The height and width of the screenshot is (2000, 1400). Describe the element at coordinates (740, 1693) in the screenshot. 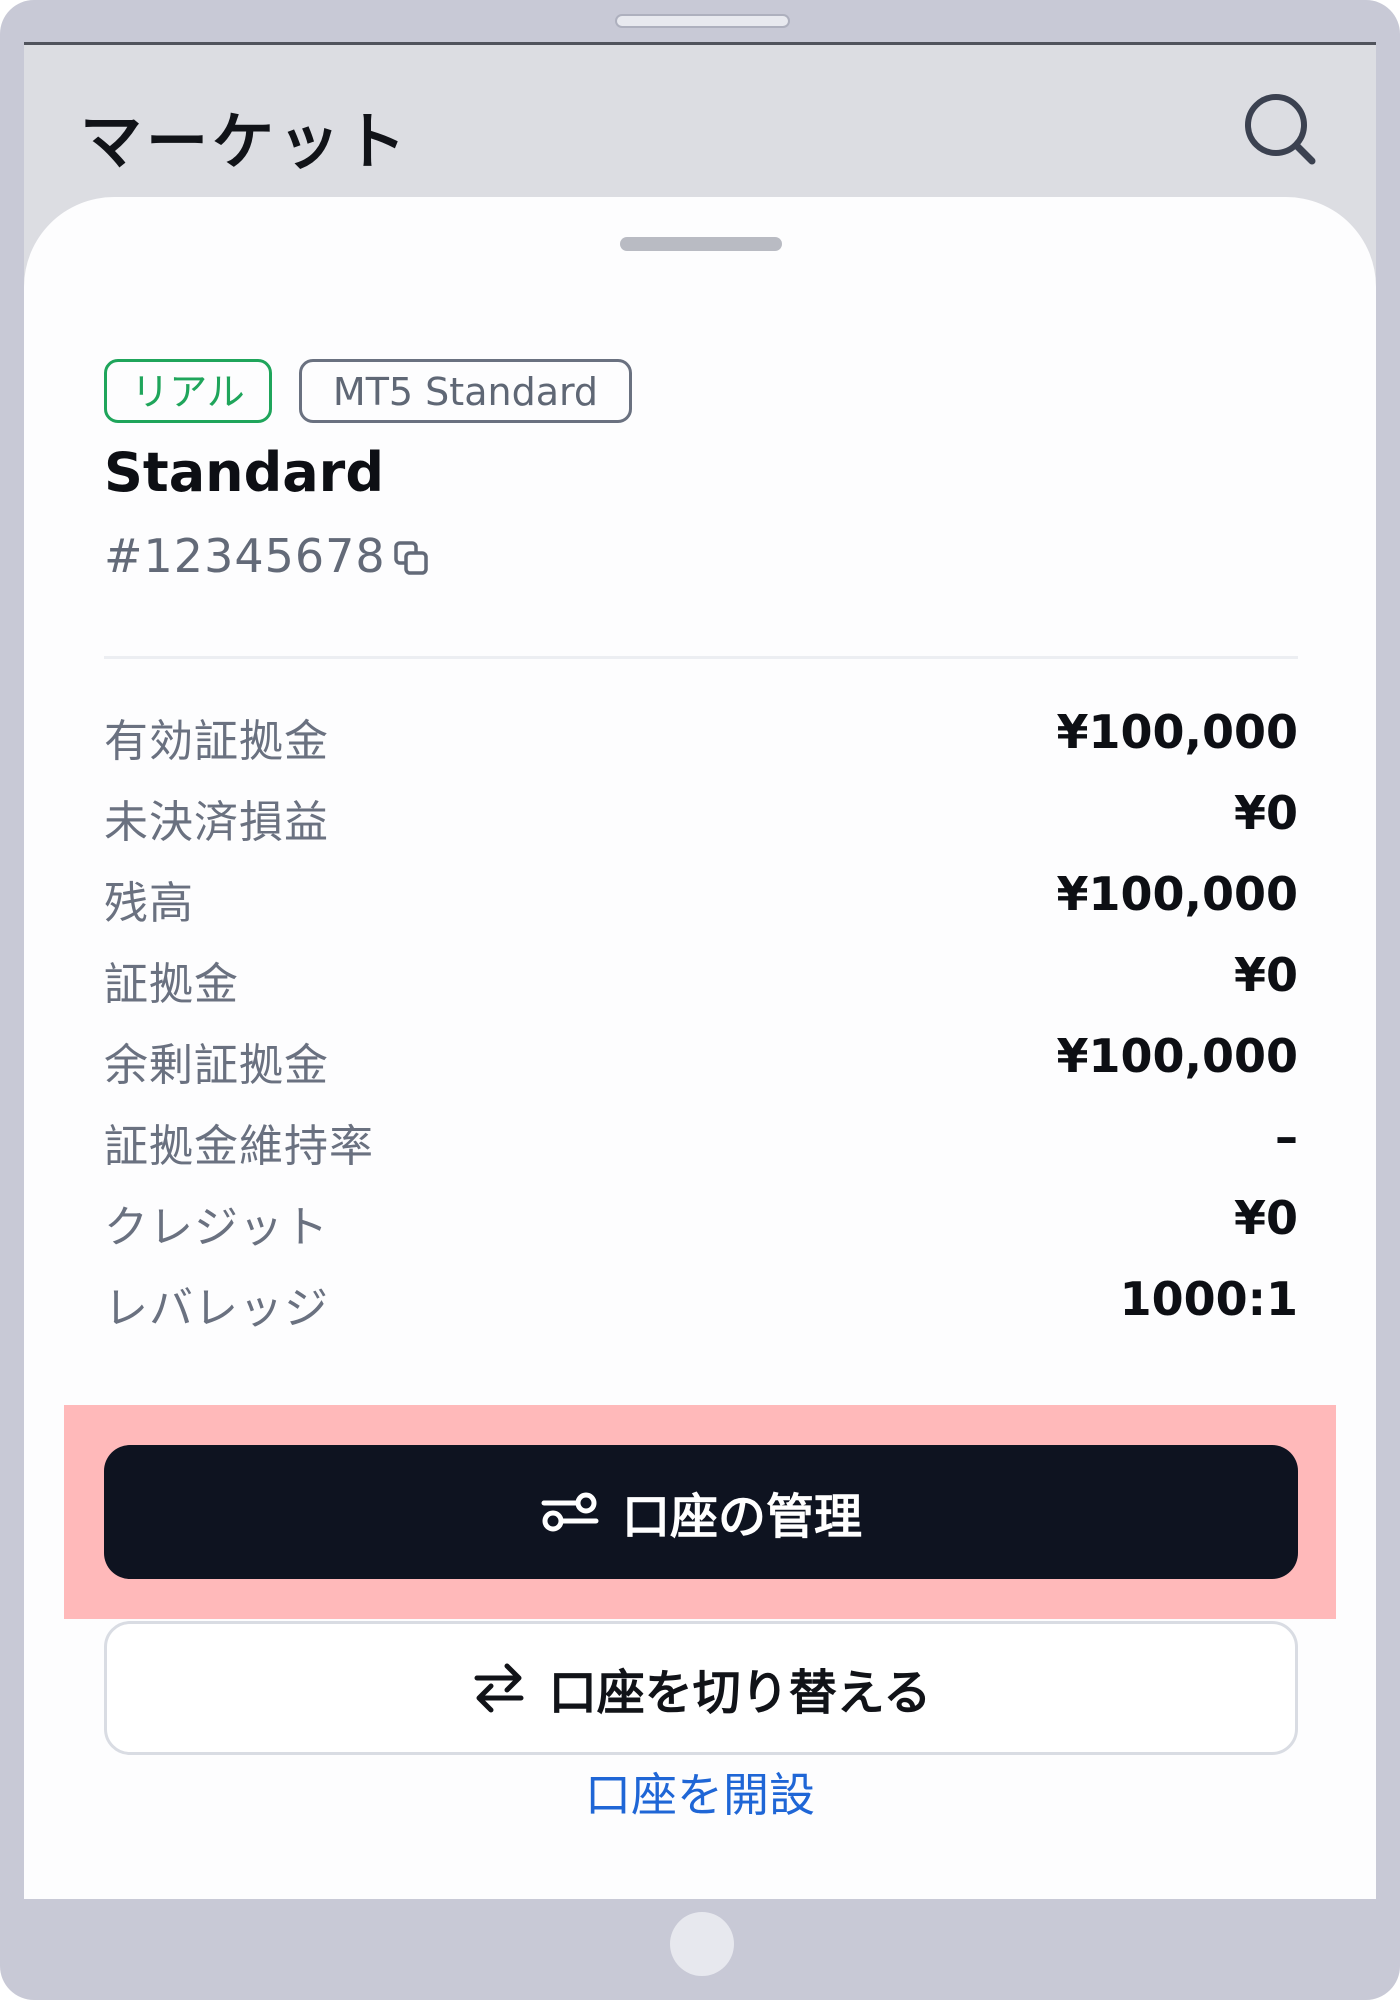

I see `switch-account-label: 口座を切り替える` at that location.